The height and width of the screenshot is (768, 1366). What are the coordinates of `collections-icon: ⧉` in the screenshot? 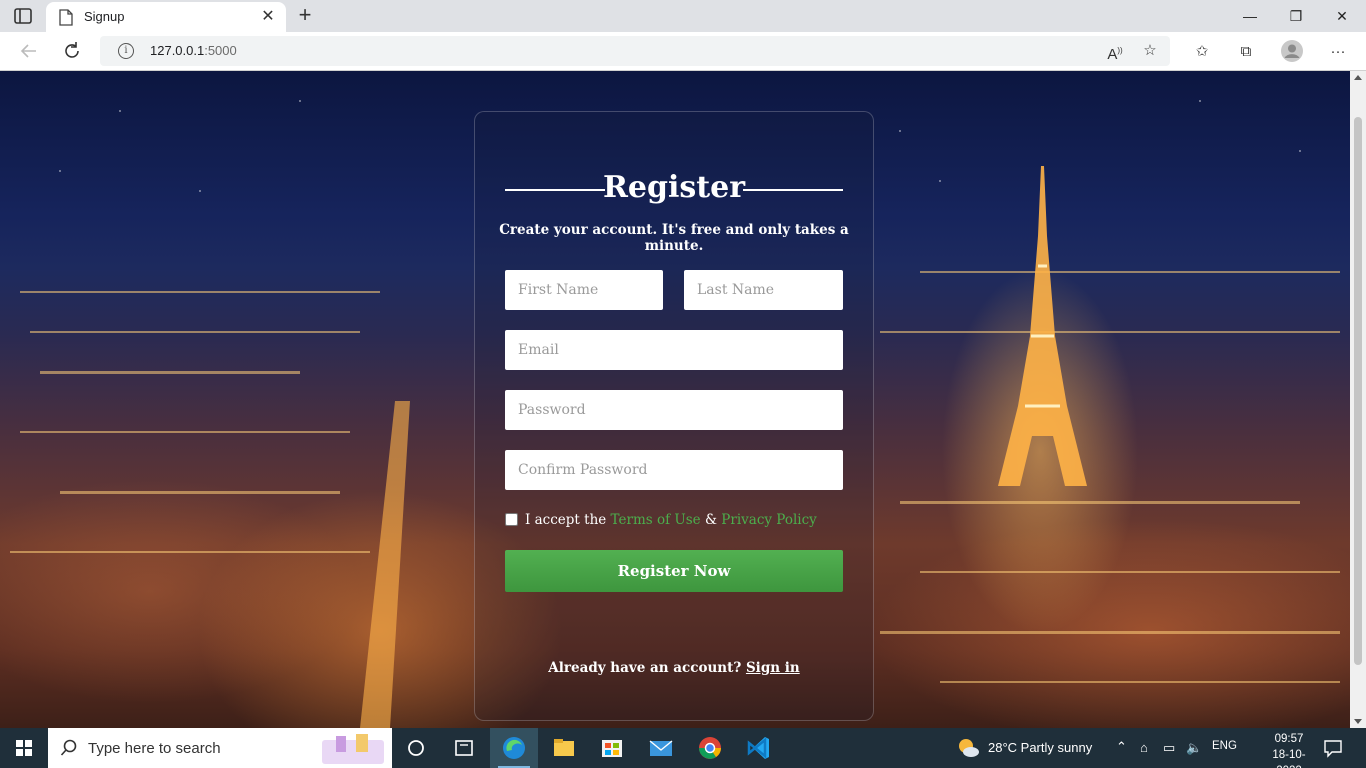 It's located at (1246, 52).